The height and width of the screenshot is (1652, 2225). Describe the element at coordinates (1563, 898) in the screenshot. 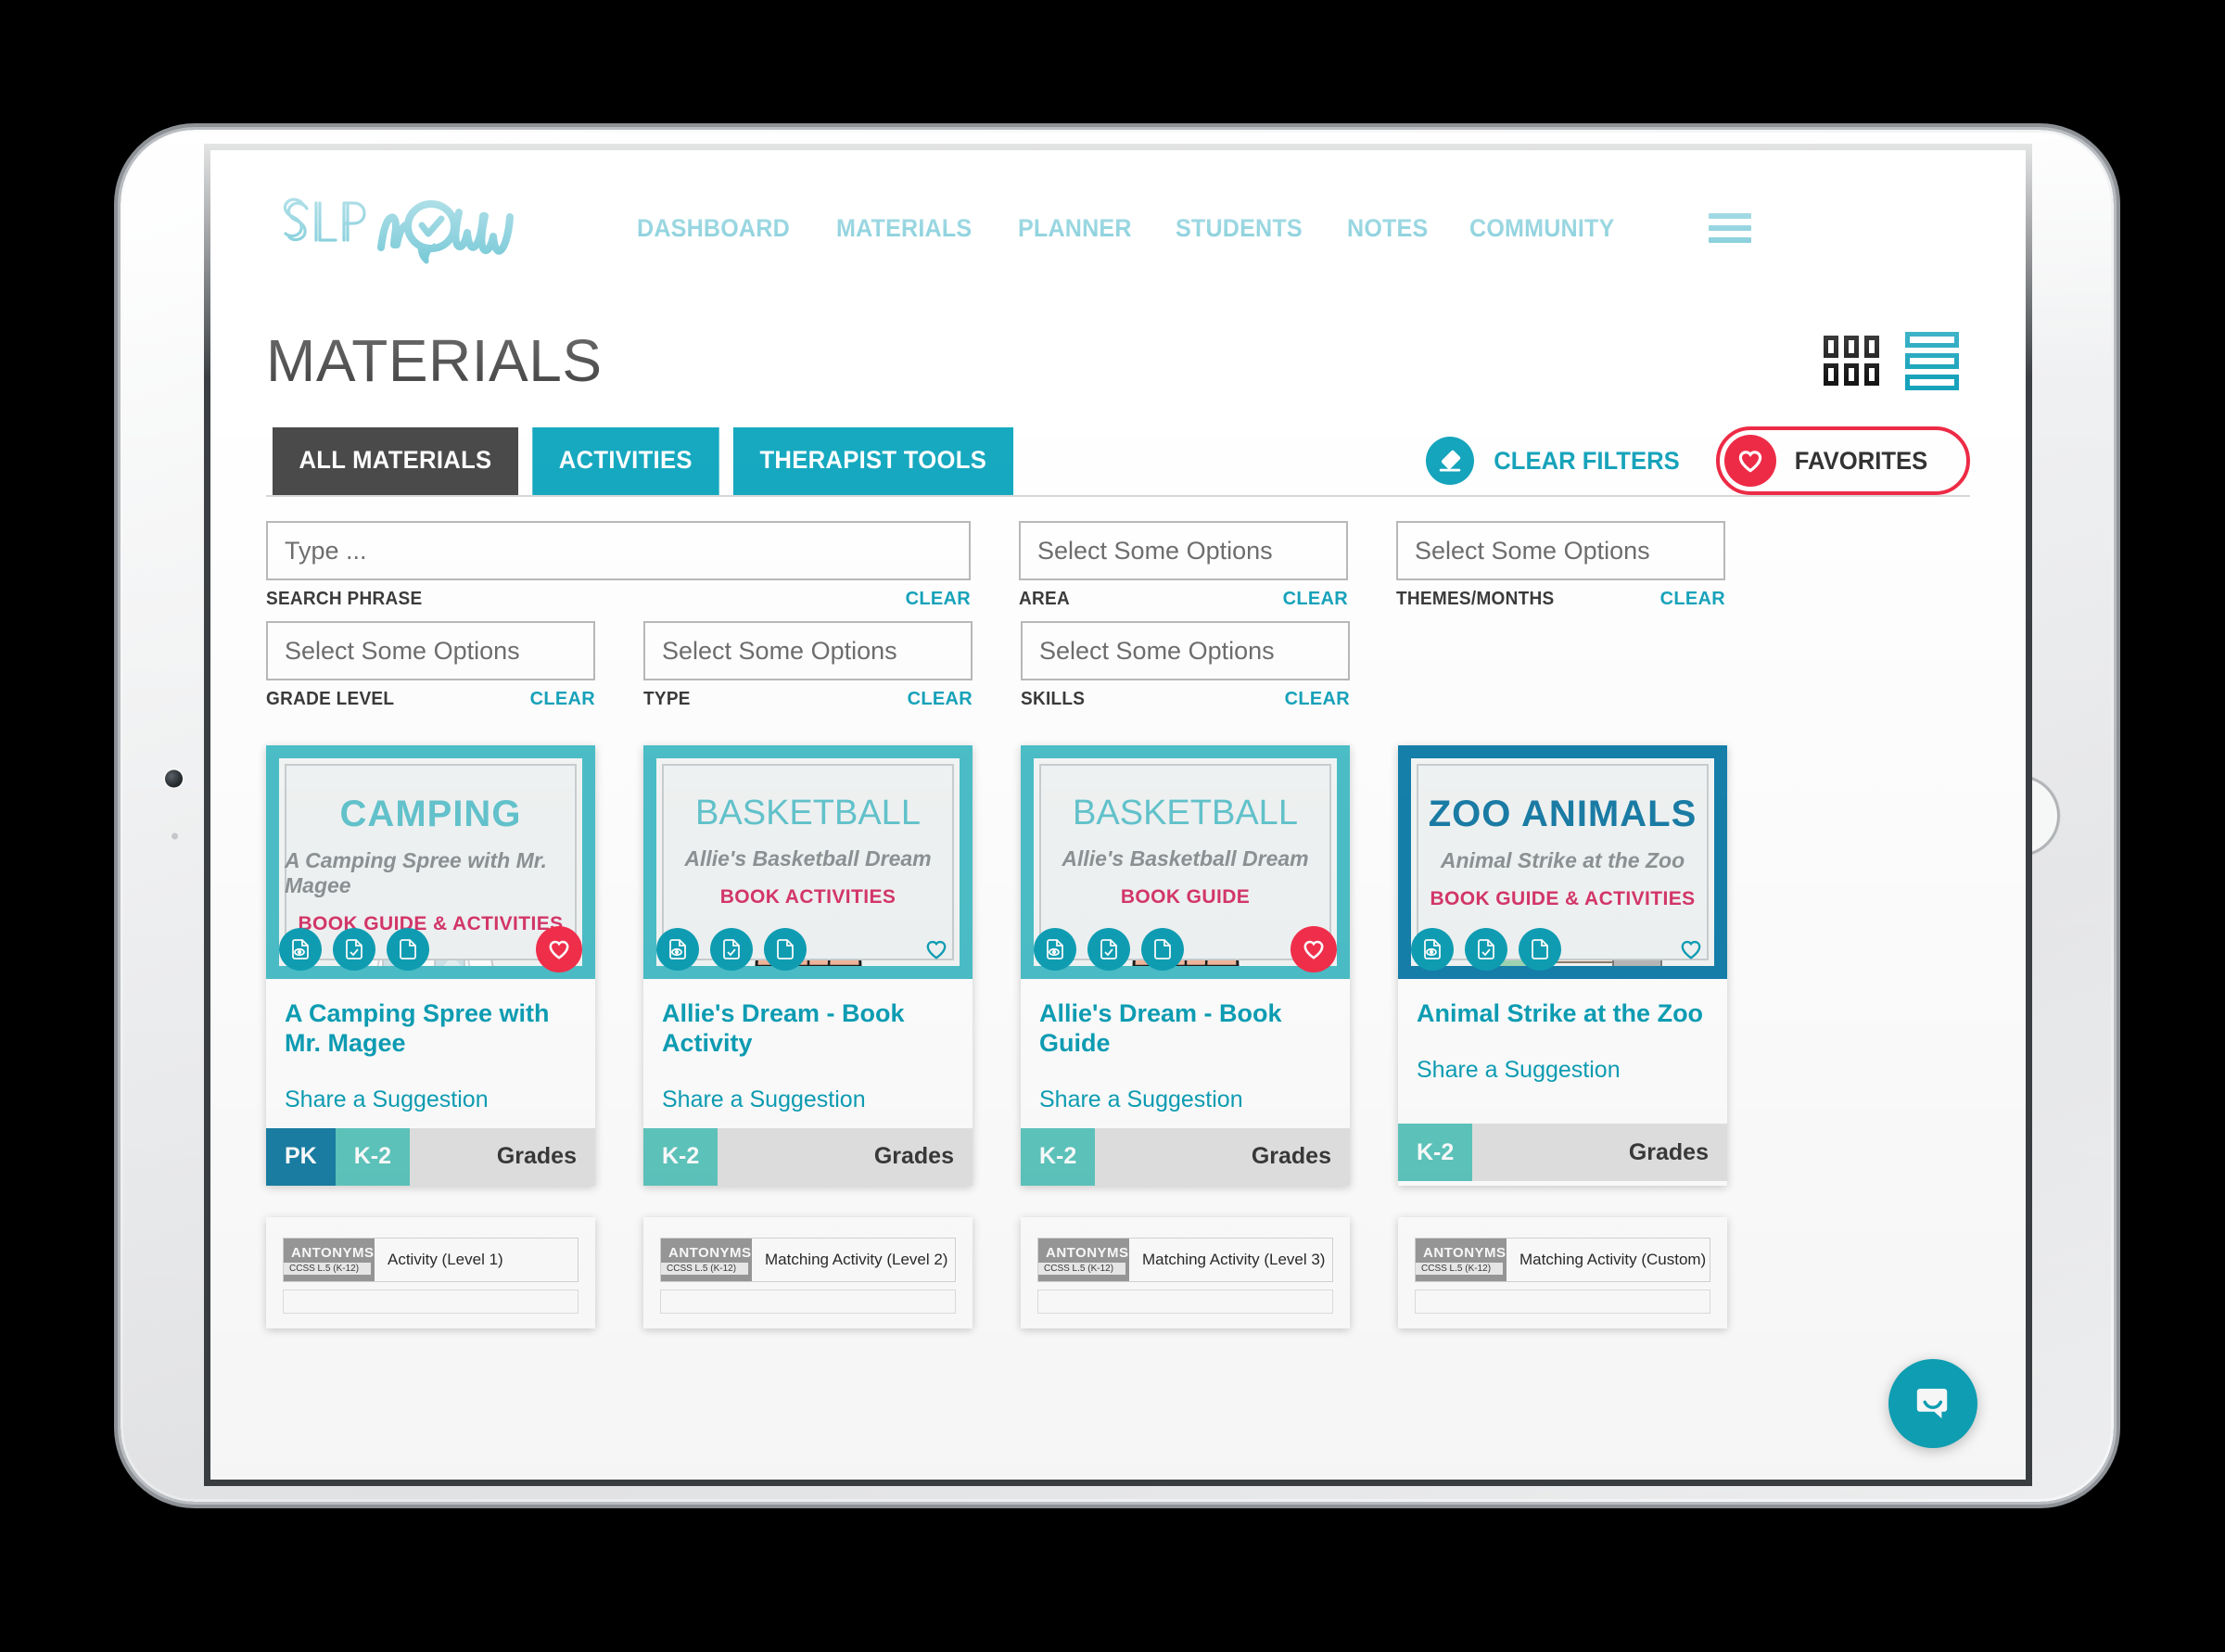

I see `cover-kicker: BOOK GUIDE & ACTIVITIES` at that location.